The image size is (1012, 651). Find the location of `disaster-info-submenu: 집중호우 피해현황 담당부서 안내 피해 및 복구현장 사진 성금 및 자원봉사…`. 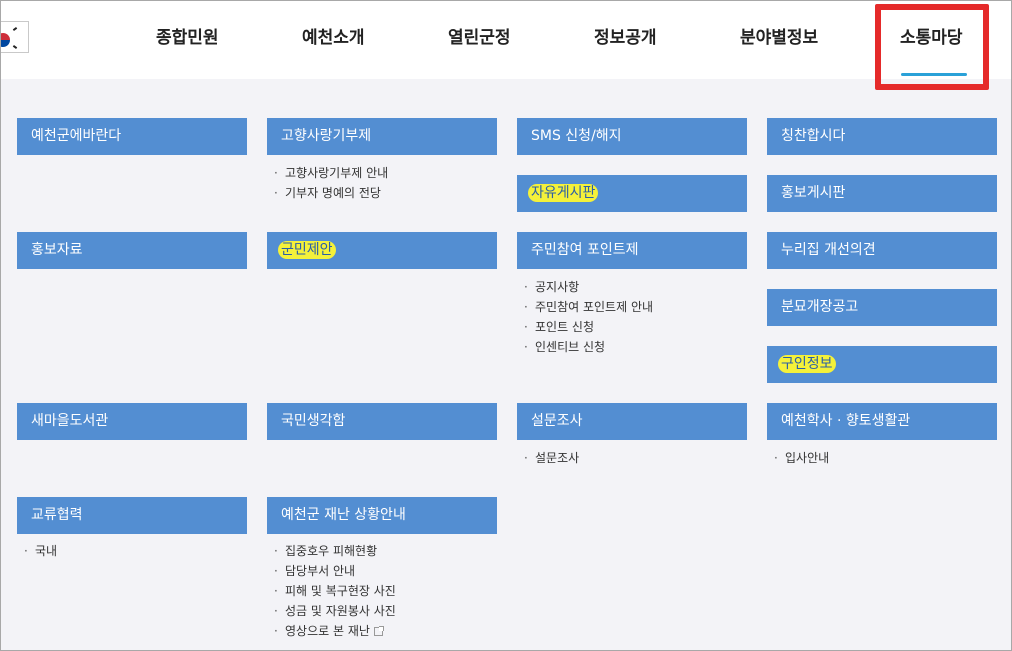

disaster-info-submenu: 집중호우 피해현황 담당부서 안내 피해 및 복구현장 사진 성금 및 자원봉사… is located at coordinates (333, 591).